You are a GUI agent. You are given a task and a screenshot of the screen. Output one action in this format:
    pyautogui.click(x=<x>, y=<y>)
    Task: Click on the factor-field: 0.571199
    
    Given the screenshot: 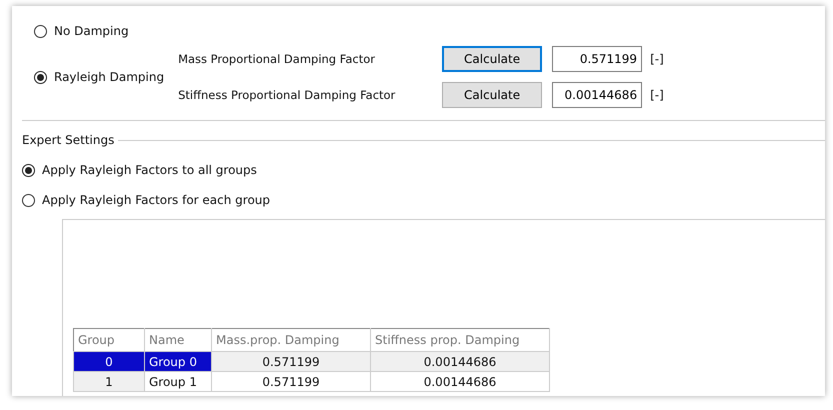 What is the action you would take?
    pyautogui.click(x=597, y=59)
    